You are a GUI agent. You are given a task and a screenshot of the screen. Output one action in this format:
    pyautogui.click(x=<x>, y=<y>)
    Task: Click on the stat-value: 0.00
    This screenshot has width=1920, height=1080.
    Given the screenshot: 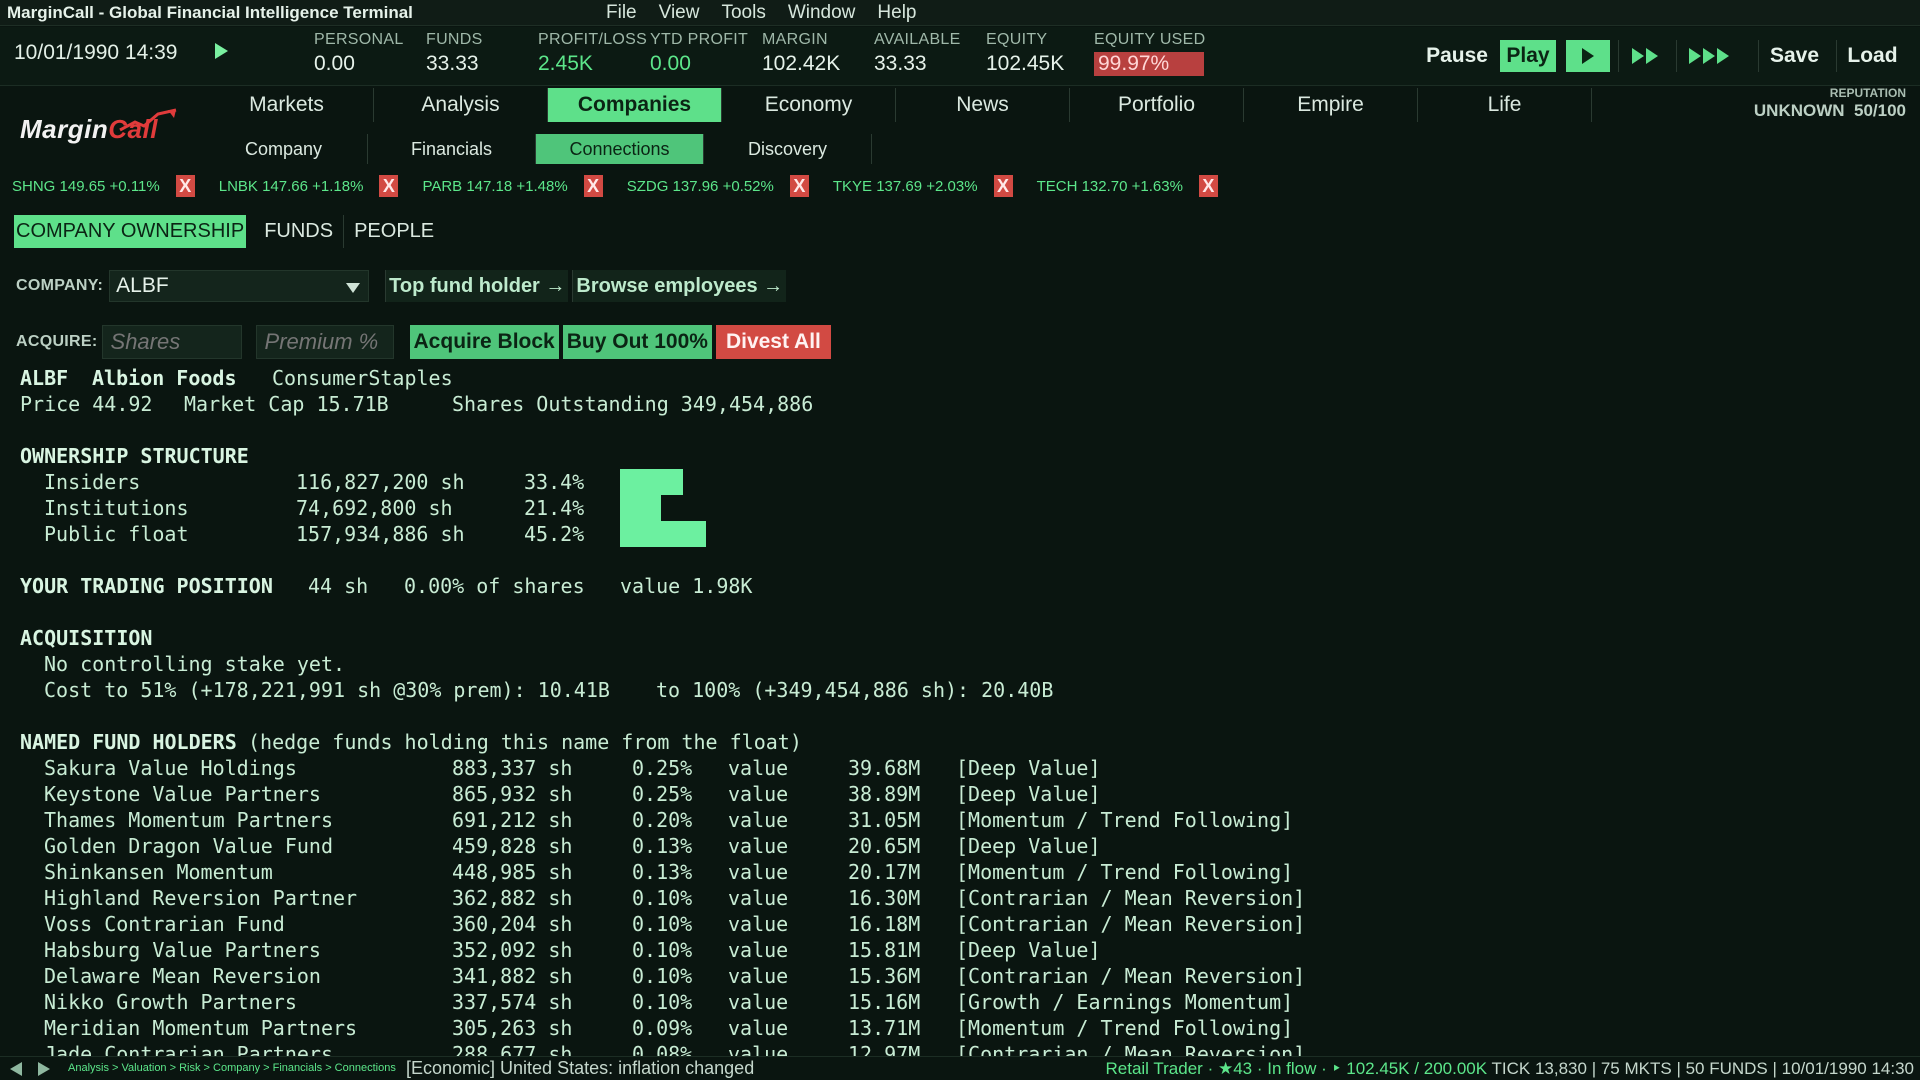 What is the action you would take?
    pyautogui.click(x=334, y=63)
    